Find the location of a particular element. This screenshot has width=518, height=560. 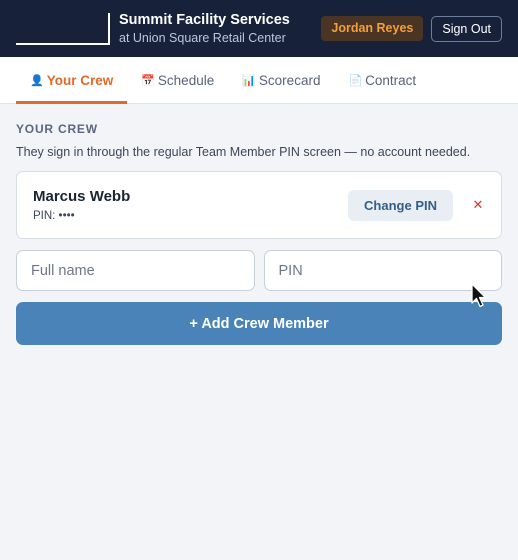

user-name-badge: Jordan Reyes is located at coordinates (372, 28).